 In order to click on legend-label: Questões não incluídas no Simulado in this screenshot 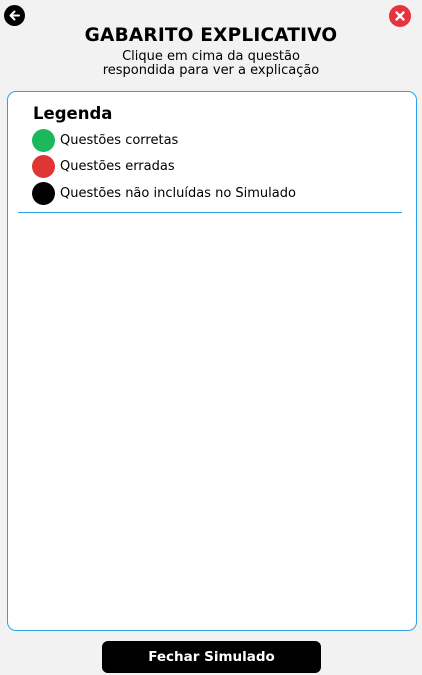, I will do `click(178, 193)`.